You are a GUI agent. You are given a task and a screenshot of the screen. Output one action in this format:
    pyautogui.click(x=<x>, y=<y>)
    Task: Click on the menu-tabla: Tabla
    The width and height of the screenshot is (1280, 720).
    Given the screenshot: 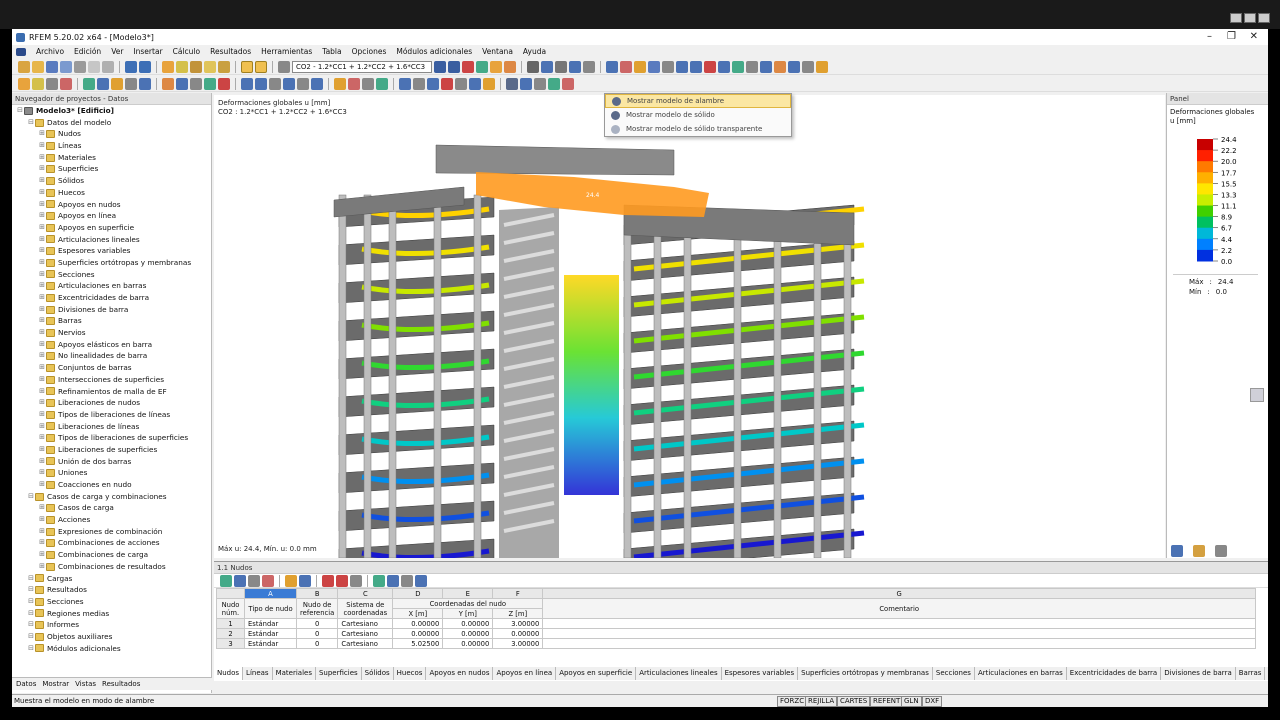 What is the action you would take?
    pyautogui.click(x=331, y=51)
    